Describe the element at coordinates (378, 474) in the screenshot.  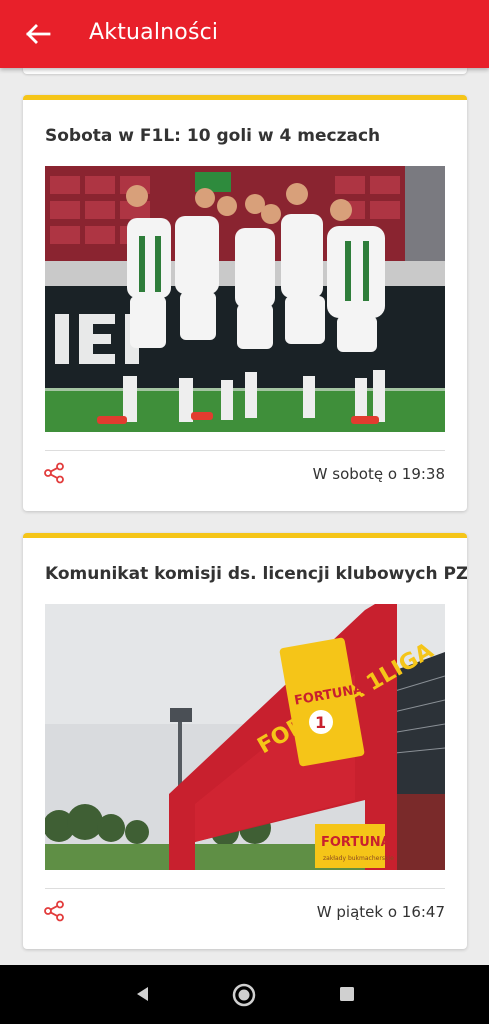
I see `article-timestamp: W sobotę o 19:38` at that location.